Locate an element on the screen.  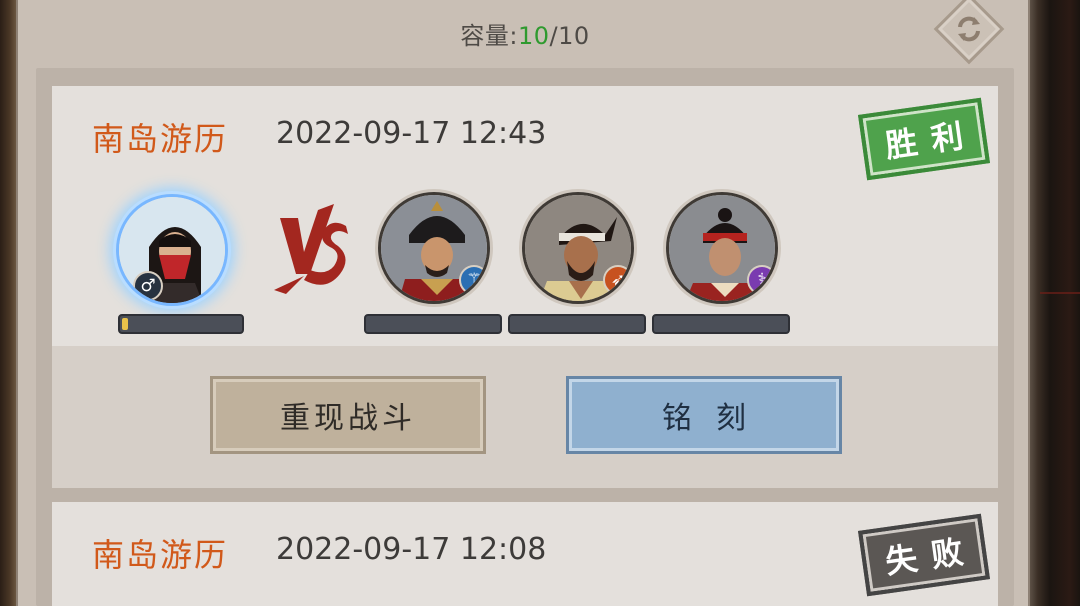
battle-time: 2022-09-17 12:08 is located at coordinates (411, 549).